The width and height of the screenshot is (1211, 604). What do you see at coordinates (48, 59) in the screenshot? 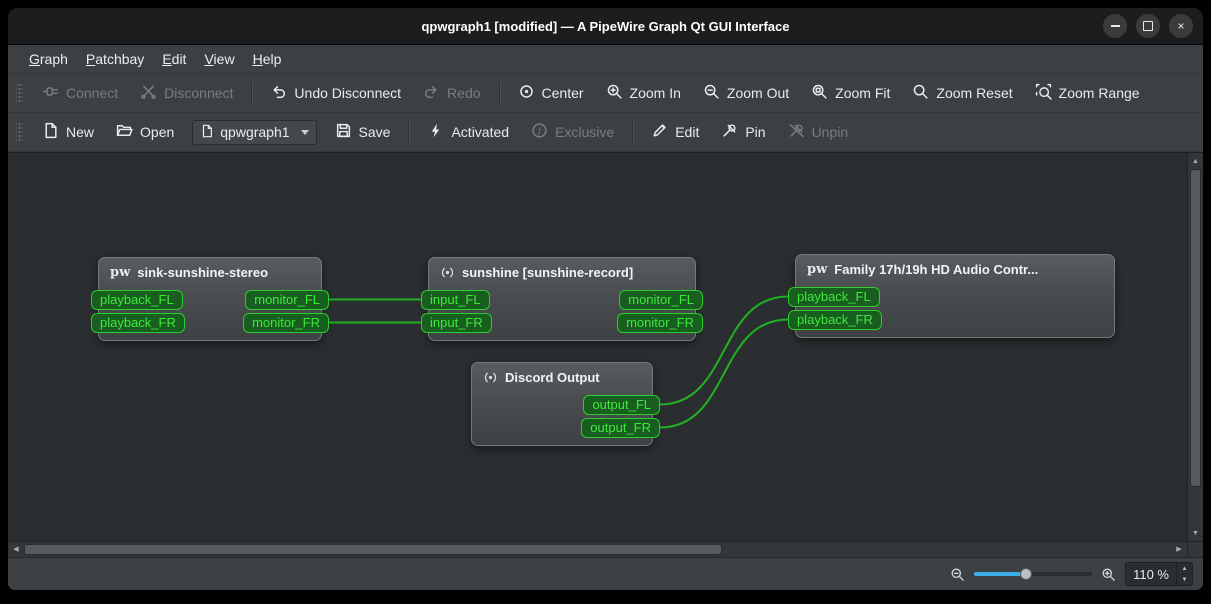
I see `menu-graph: Graph` at bounding box center [48, 59].